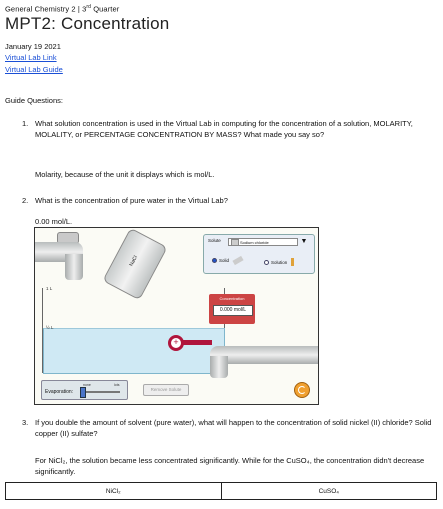 The image size is (443, 509). I want to click on course-header: General Chemistry 2 | 3rd Quarter, so click(62, 9).